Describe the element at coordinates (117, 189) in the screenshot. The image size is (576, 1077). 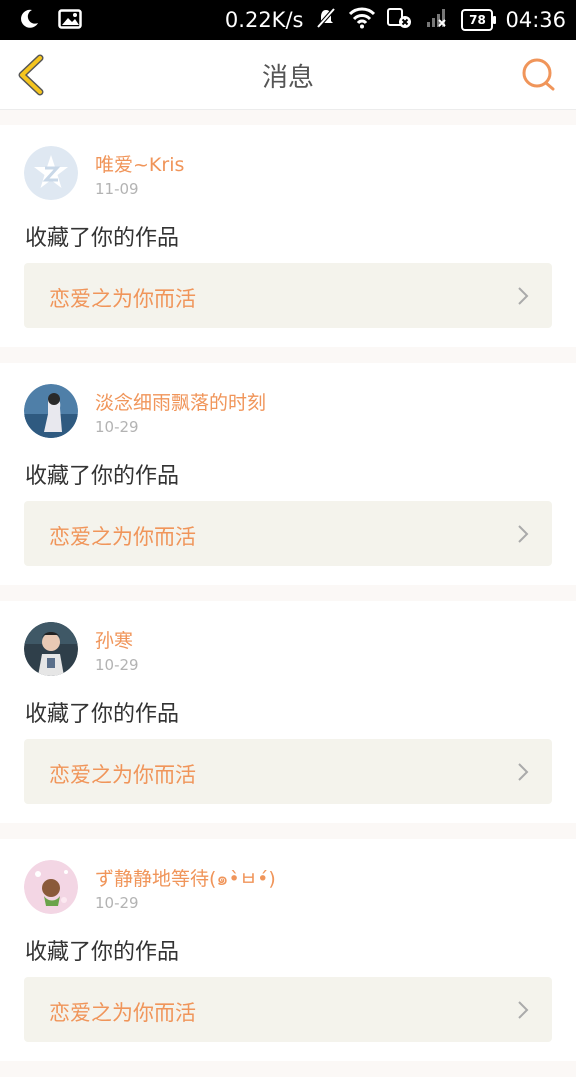
I see `message-date: 11-09` at that location.